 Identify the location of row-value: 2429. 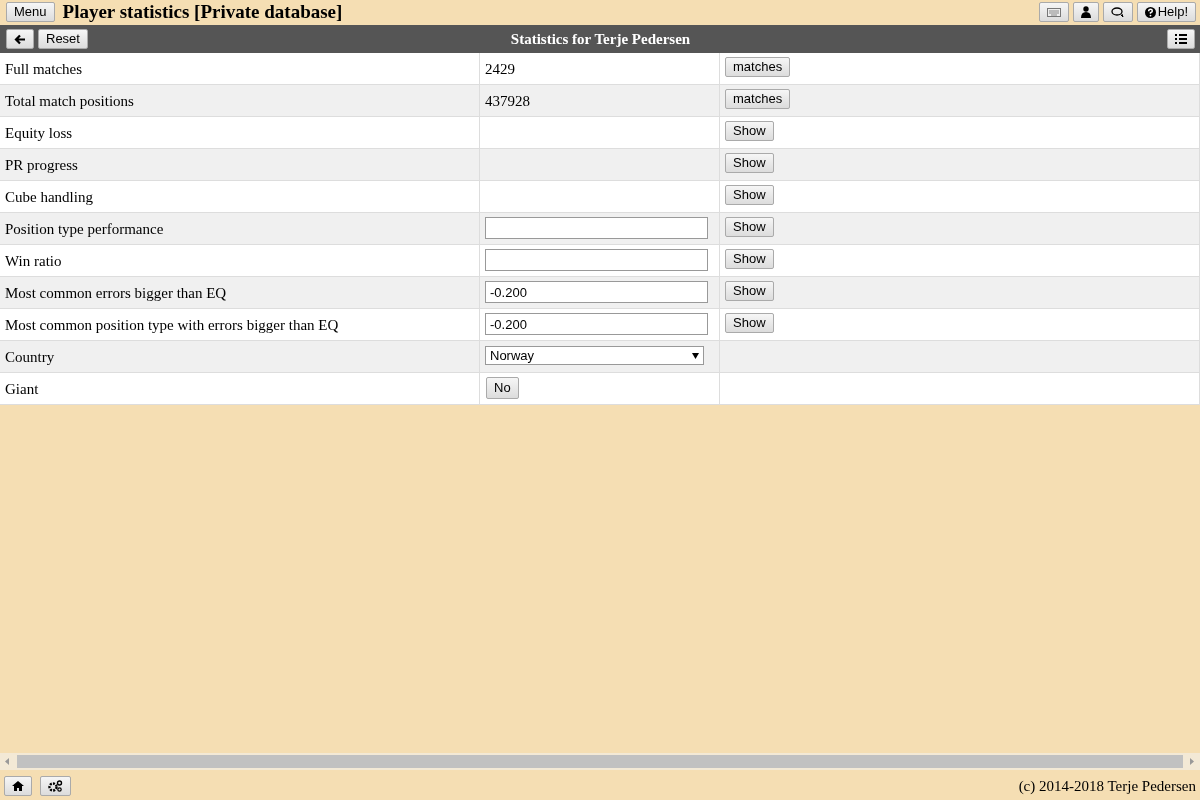
(500, 69).